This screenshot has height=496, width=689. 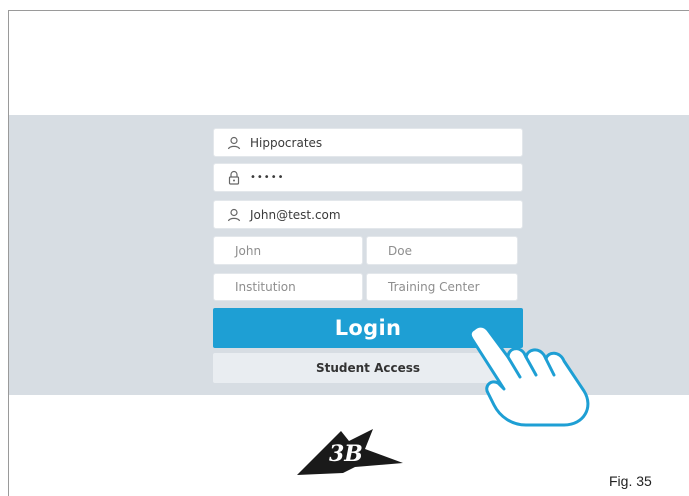 I want to click on username-field: Hippocrates, so click(x=368, y=142).